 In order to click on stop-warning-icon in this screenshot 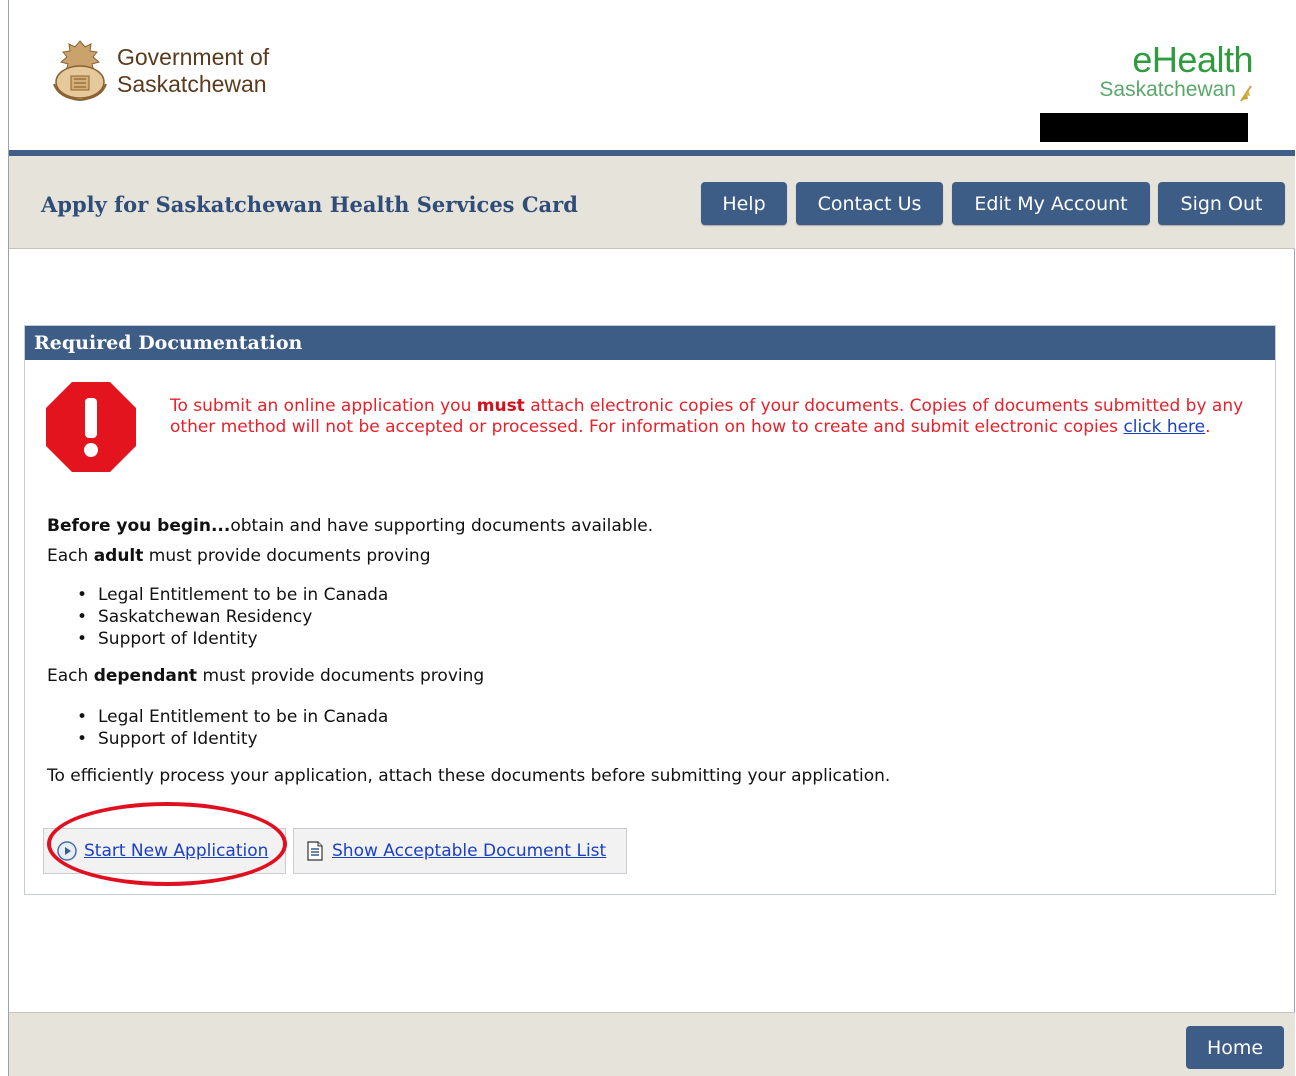, I will do `click(91, 427)`.